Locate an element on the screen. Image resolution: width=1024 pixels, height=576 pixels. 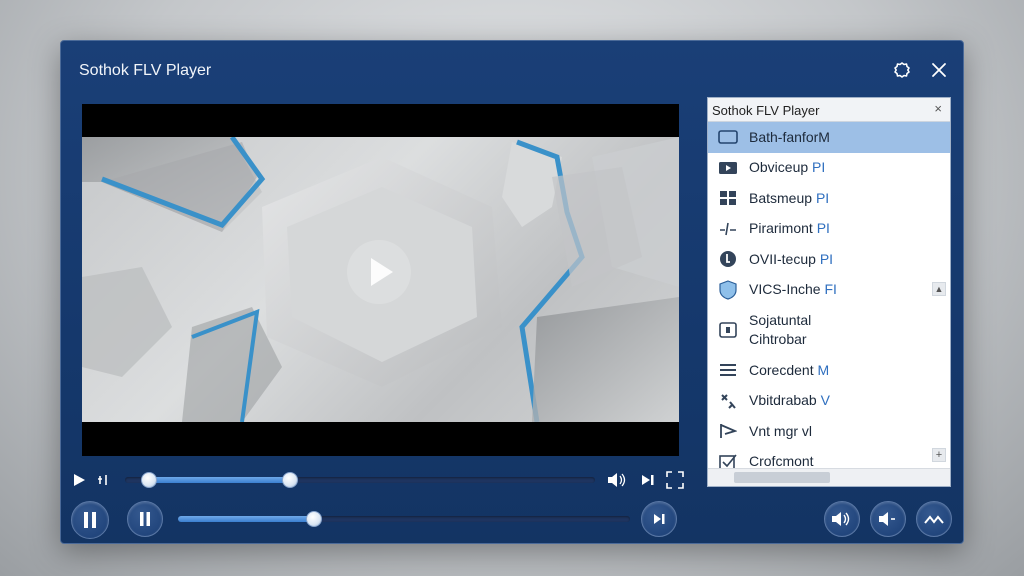
volume-button is located at coordinates (842, 519).